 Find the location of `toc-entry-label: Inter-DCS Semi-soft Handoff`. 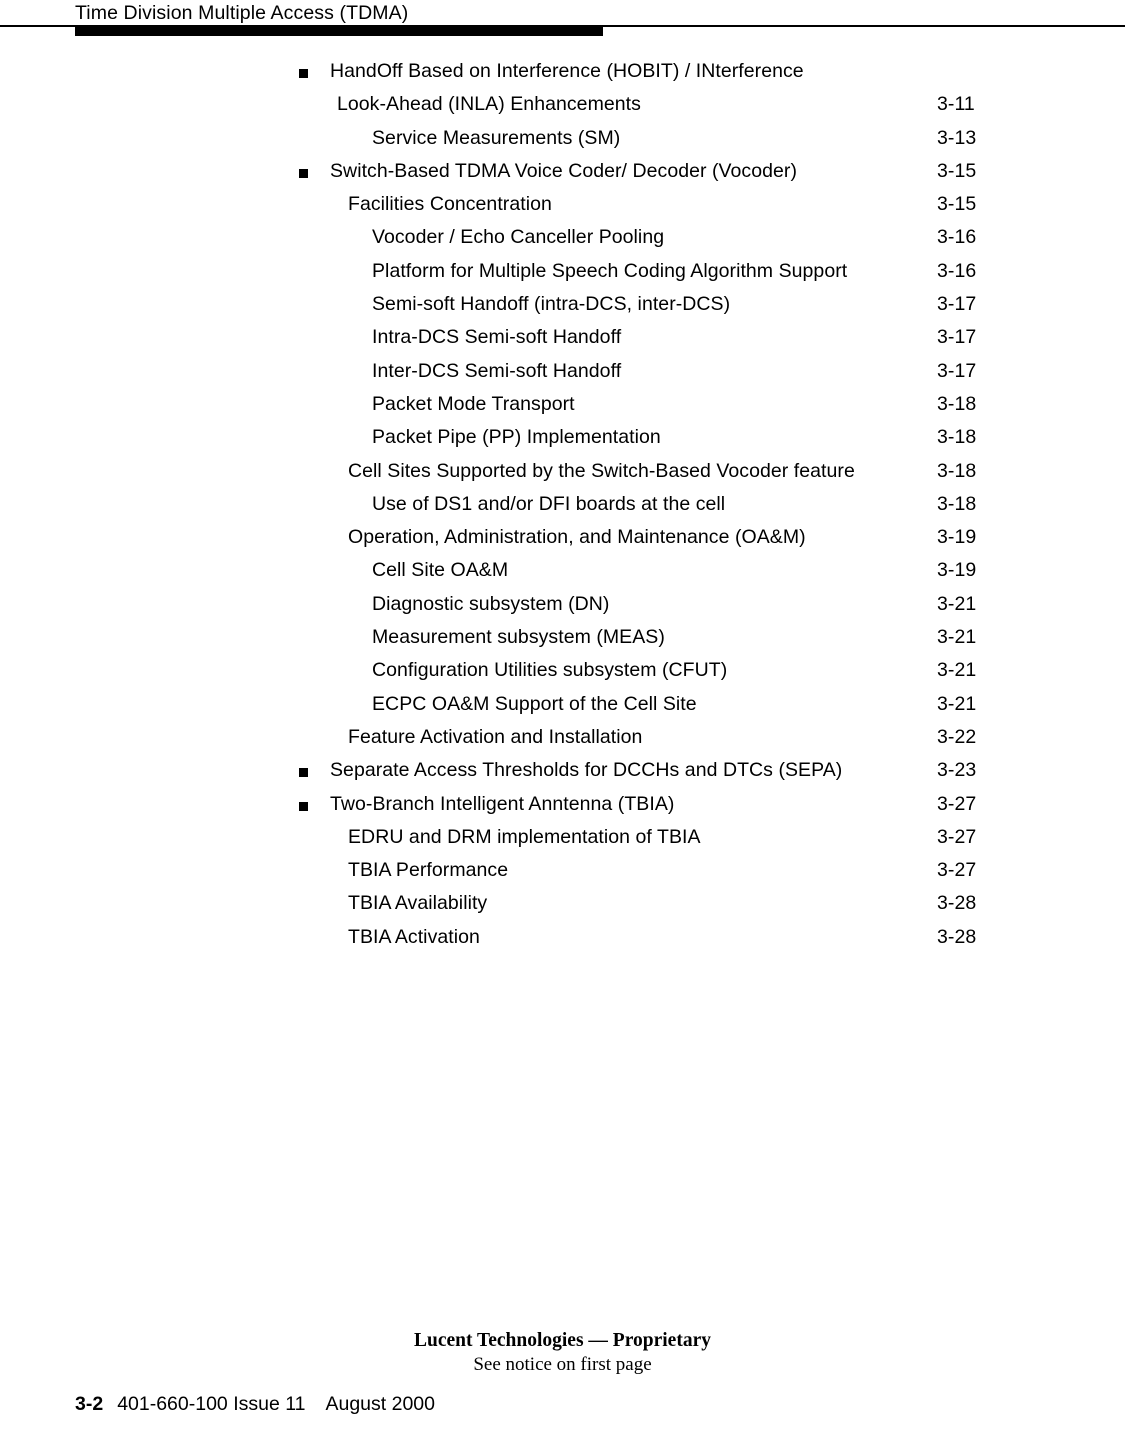

toc-entry-label: Inter-DCS Semi-soft Handoff is located at coordinates (497, 370).